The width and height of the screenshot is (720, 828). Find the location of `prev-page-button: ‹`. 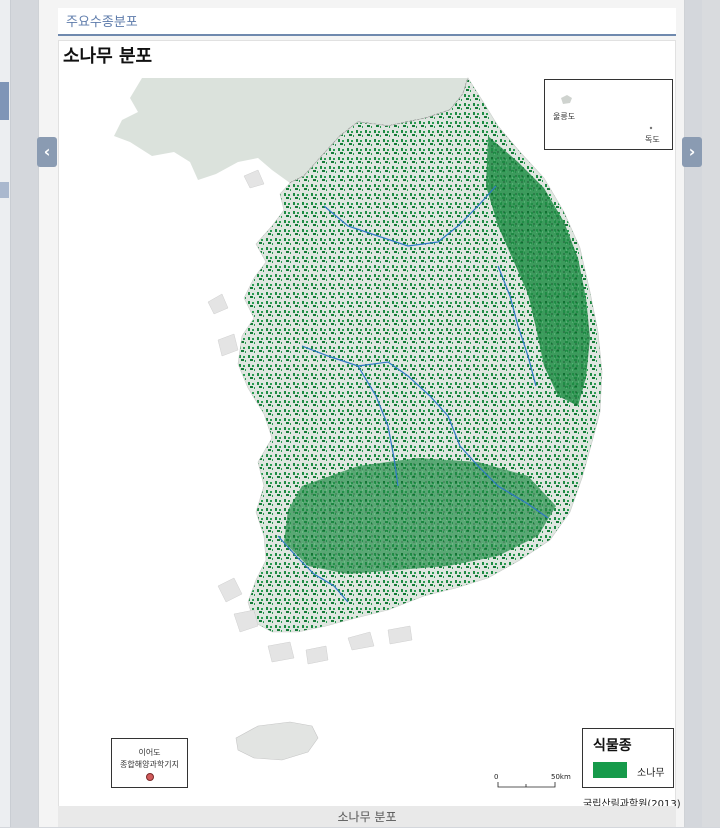

prev-page-button: ‹ is located at coordinates (47, 152).